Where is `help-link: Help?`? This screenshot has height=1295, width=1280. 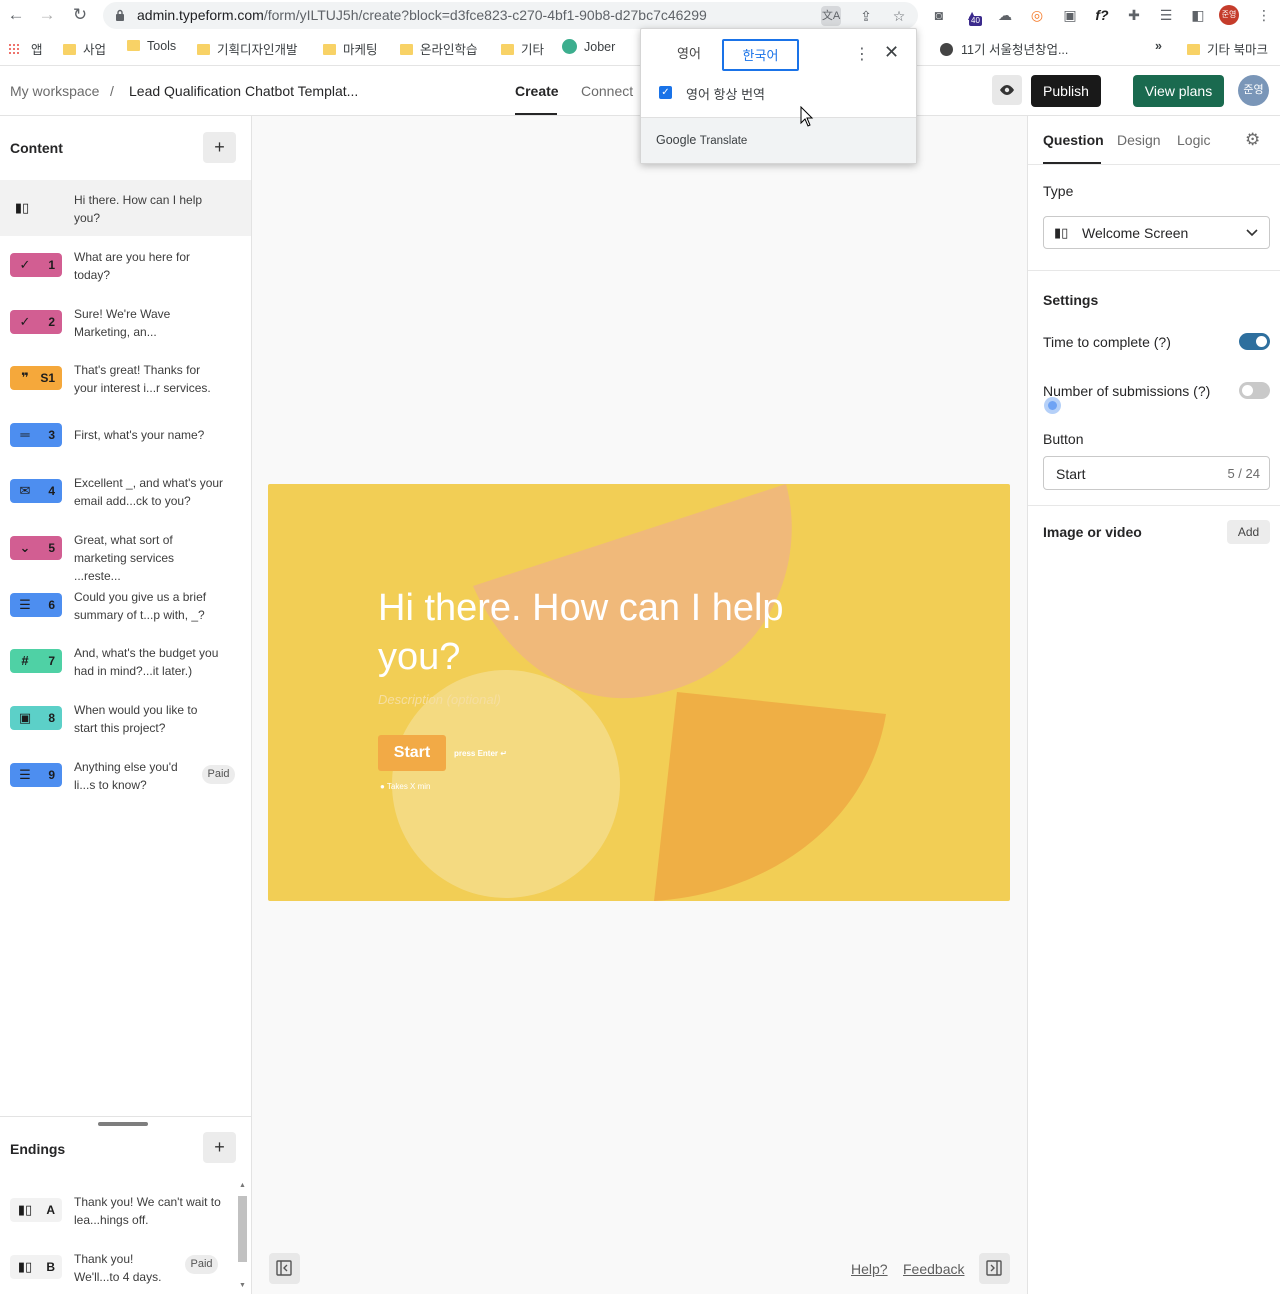
help-link: Help? is located at coordinates (869, 1269).